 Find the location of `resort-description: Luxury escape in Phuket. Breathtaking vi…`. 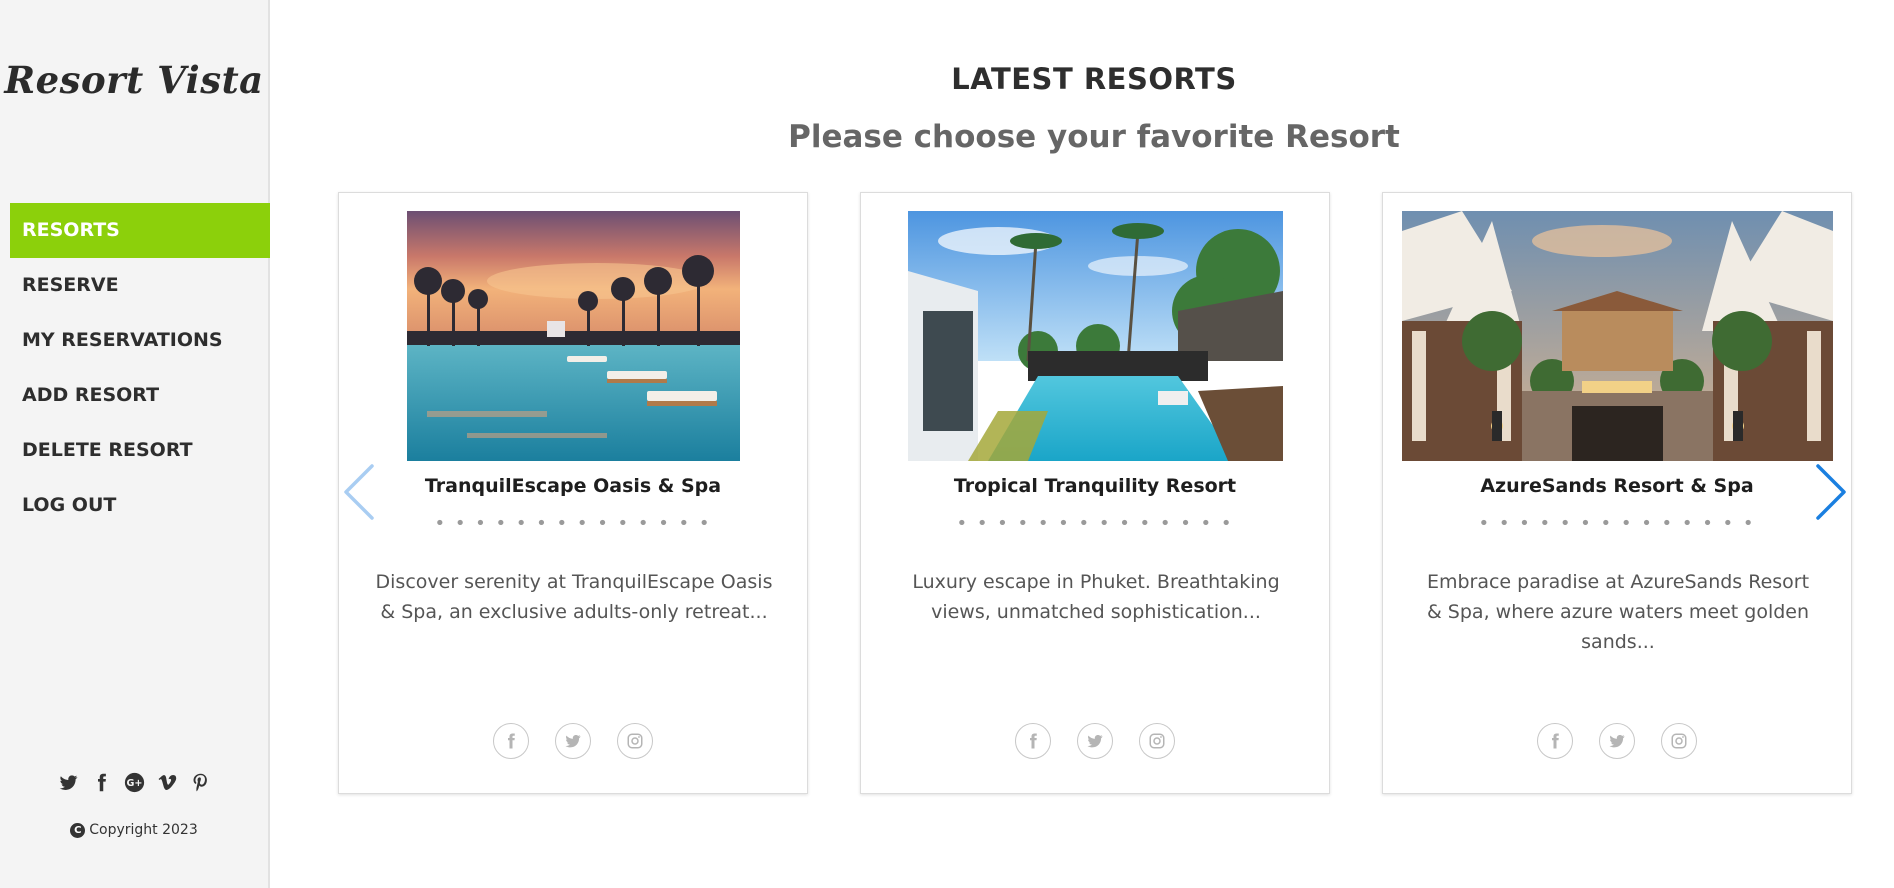

resort-description: Luxury escape in Phuket. Breathtaking vi… is located at coordinates (1096, 597).